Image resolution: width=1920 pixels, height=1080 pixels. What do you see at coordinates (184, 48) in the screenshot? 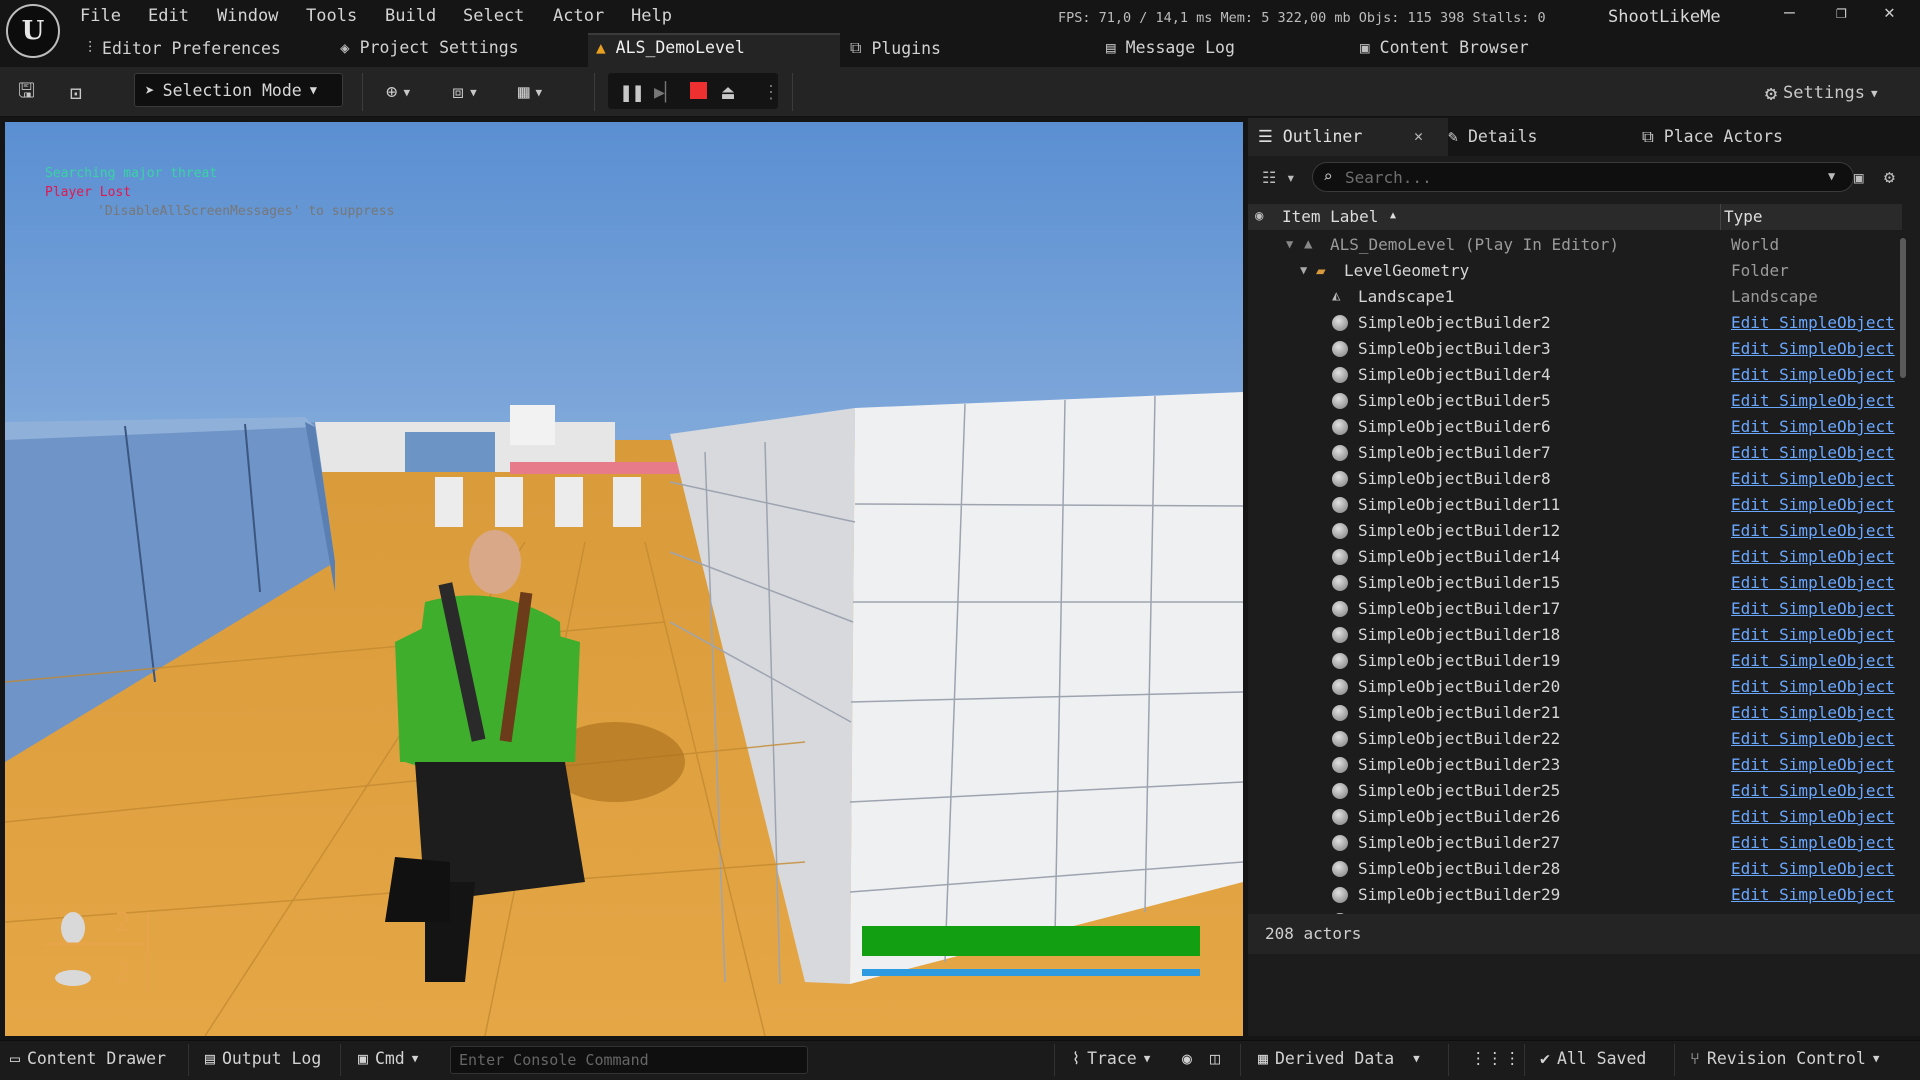
I see `tab-editor-preferences: ⫶ Editor Preferences` at bounding box center [184, 48].